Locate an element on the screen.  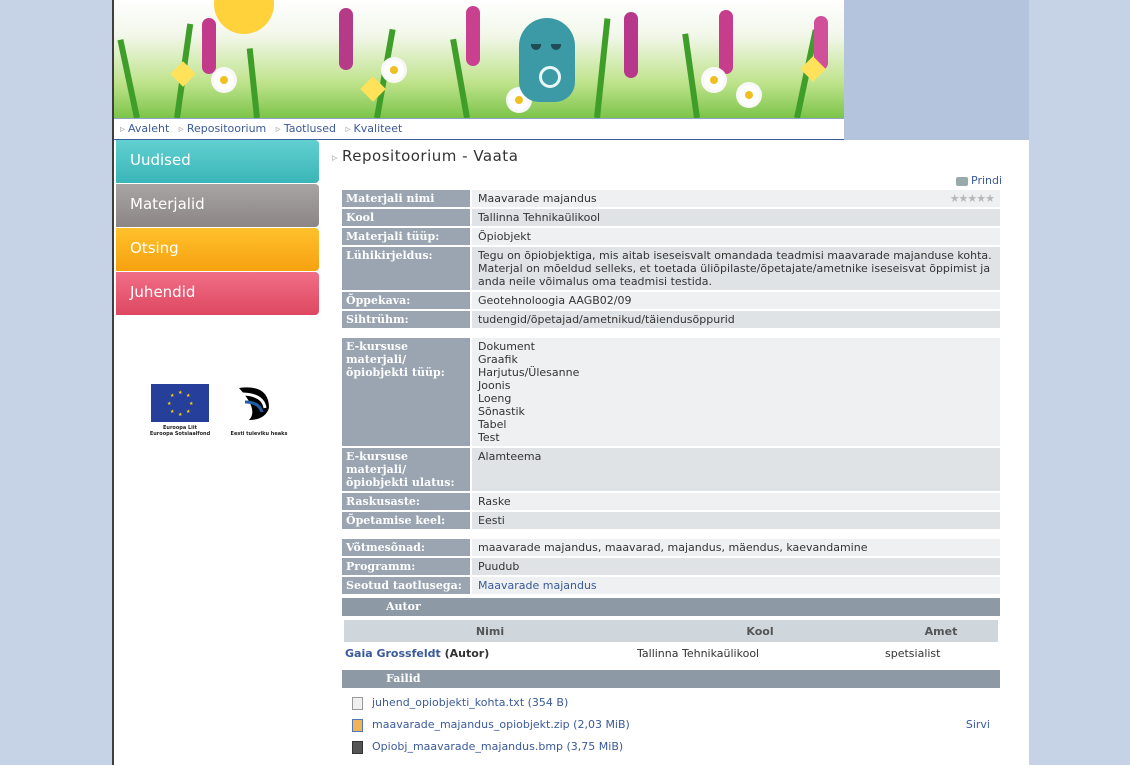
column-header: Amet is located at coordinates (941, 631).